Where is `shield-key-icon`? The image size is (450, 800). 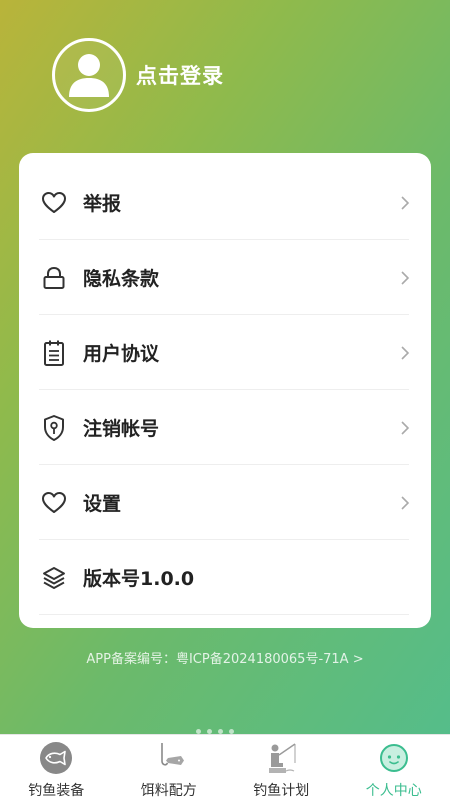
shield-key-icon is located at coordinates (54, 428).